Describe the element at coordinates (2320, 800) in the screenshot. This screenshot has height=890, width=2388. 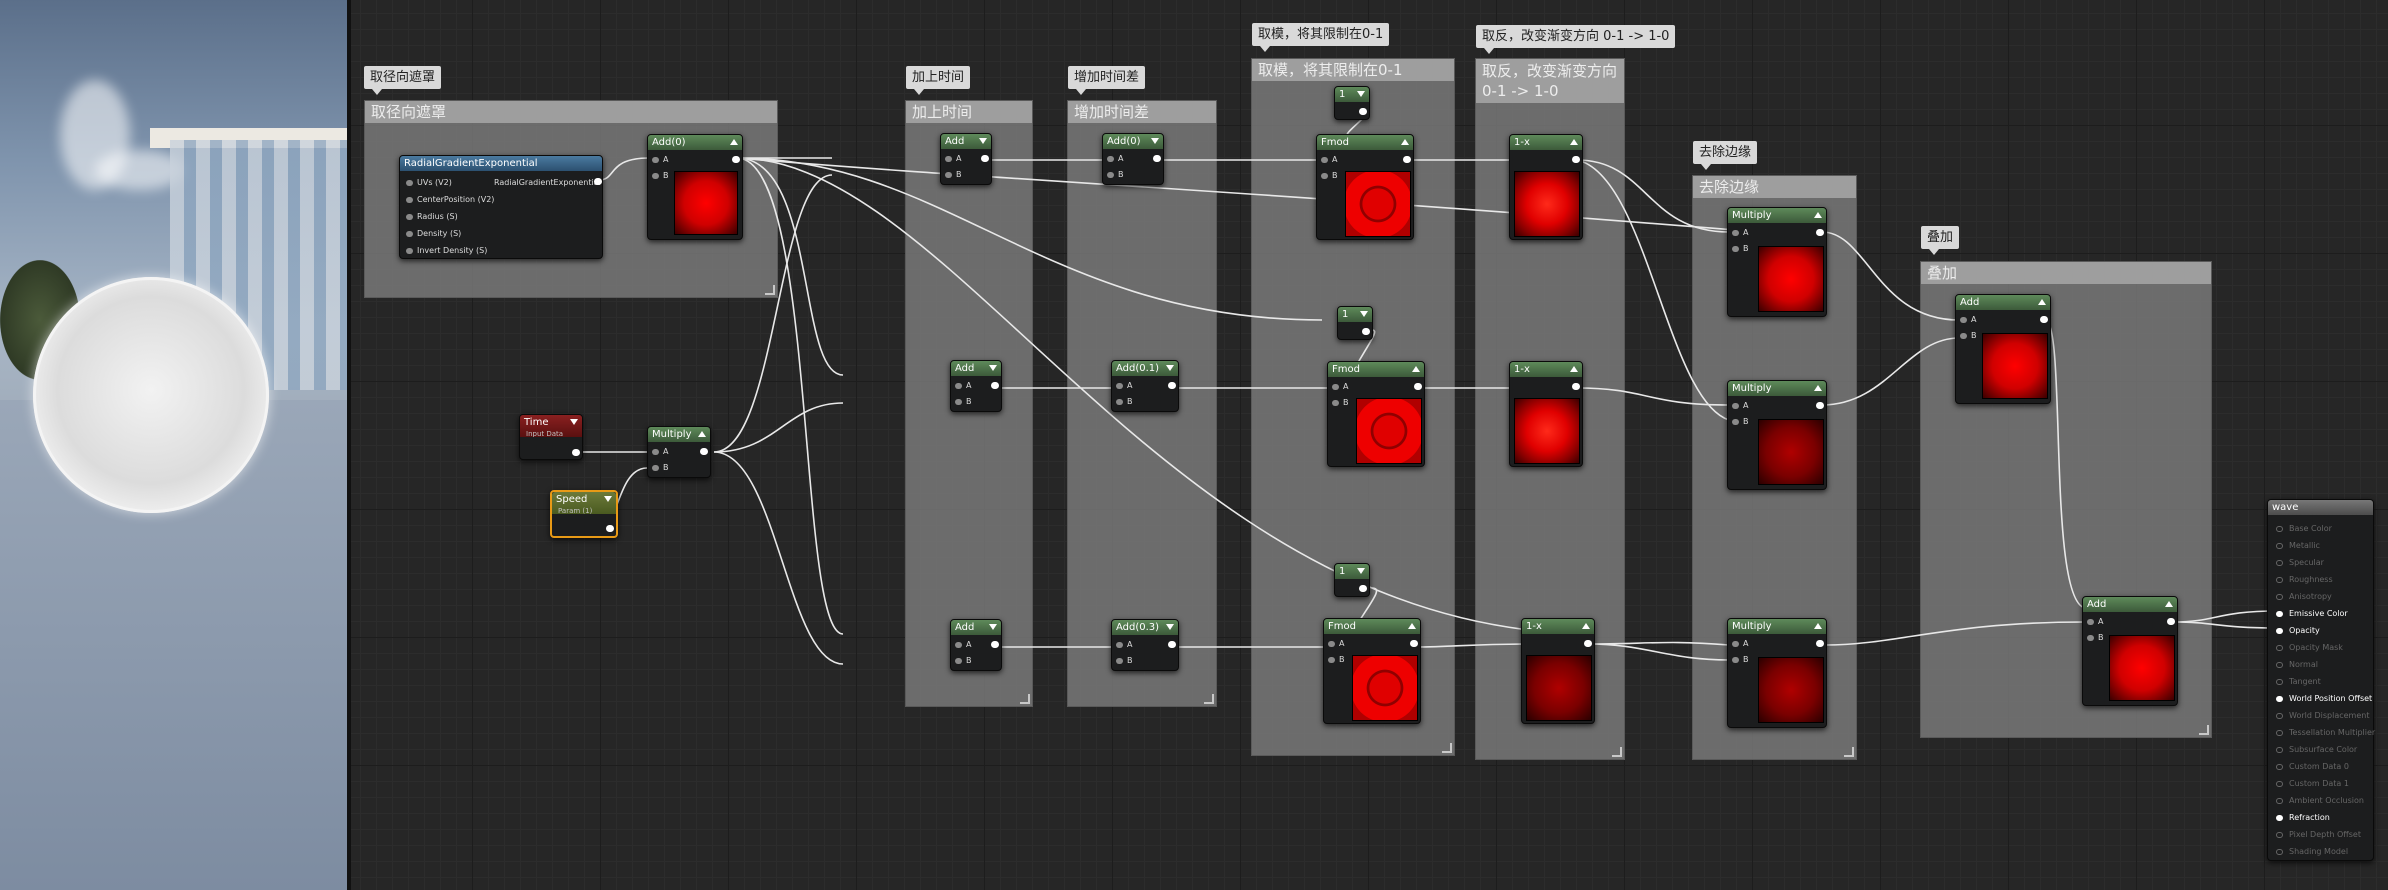
I see `material-input-pin: Ambient Occlusion` at that location.